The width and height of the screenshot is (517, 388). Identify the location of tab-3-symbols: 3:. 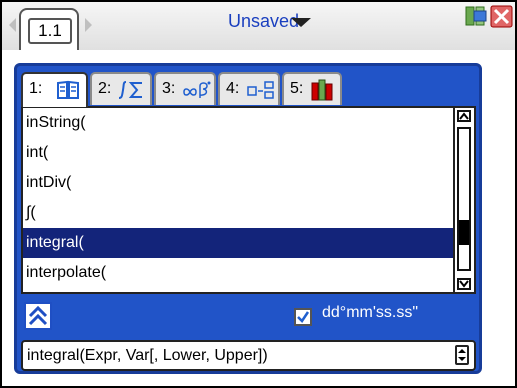
(185, 88).